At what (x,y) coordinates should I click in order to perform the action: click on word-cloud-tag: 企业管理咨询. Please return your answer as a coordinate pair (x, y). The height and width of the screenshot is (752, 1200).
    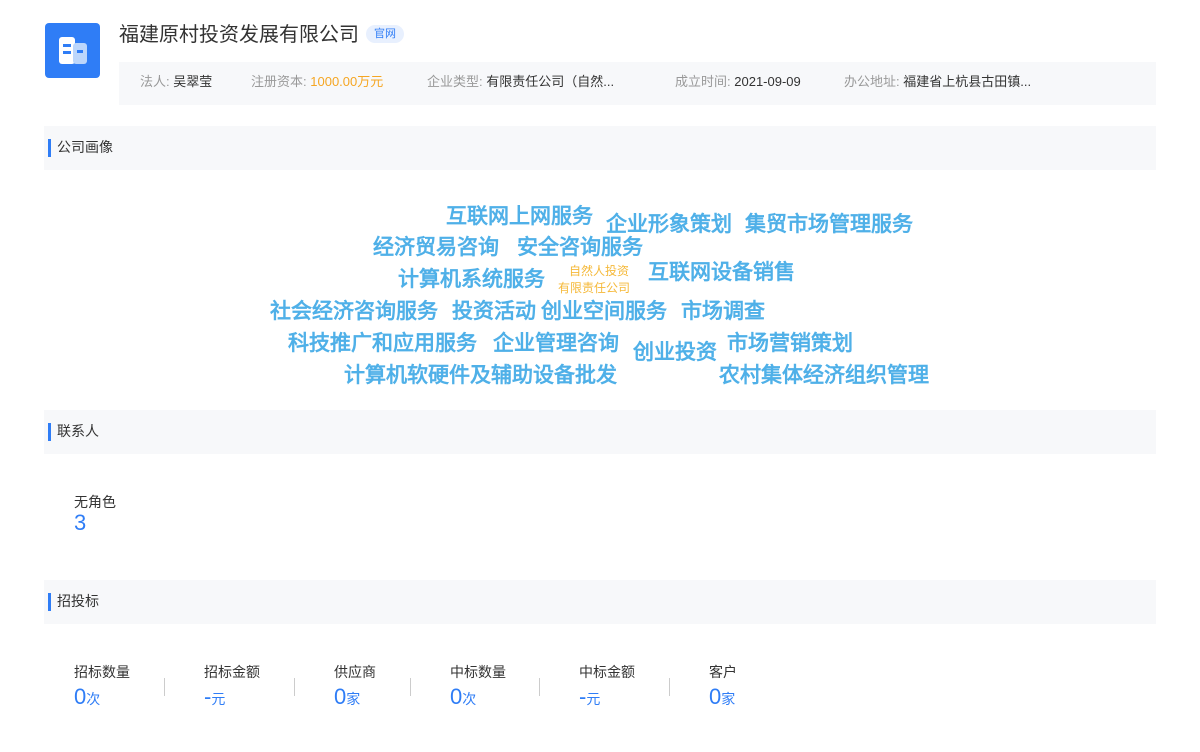
    Looking at the image, I should click on (556, 343).